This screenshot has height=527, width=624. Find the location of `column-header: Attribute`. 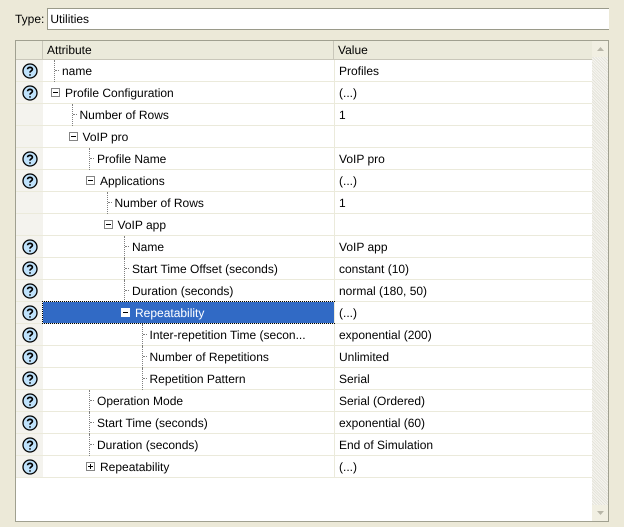

column-header: Attribute is located at coordinates (188, 50).